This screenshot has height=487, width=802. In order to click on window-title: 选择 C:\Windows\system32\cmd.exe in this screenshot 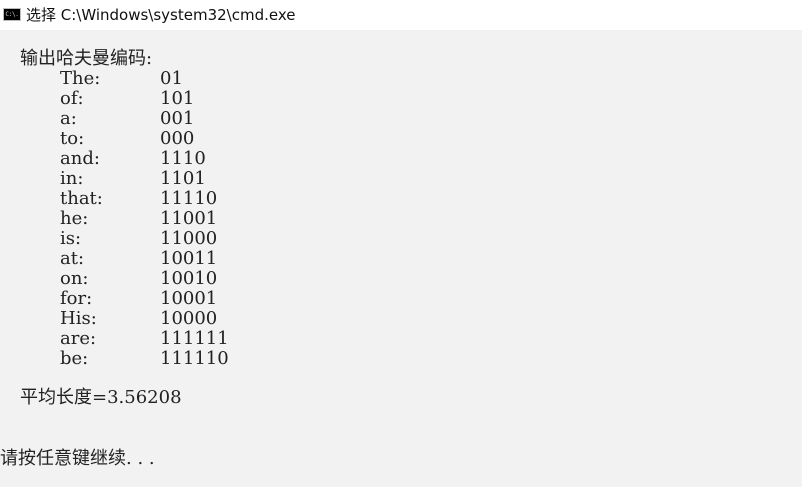, I will do `click(161, 15)`.